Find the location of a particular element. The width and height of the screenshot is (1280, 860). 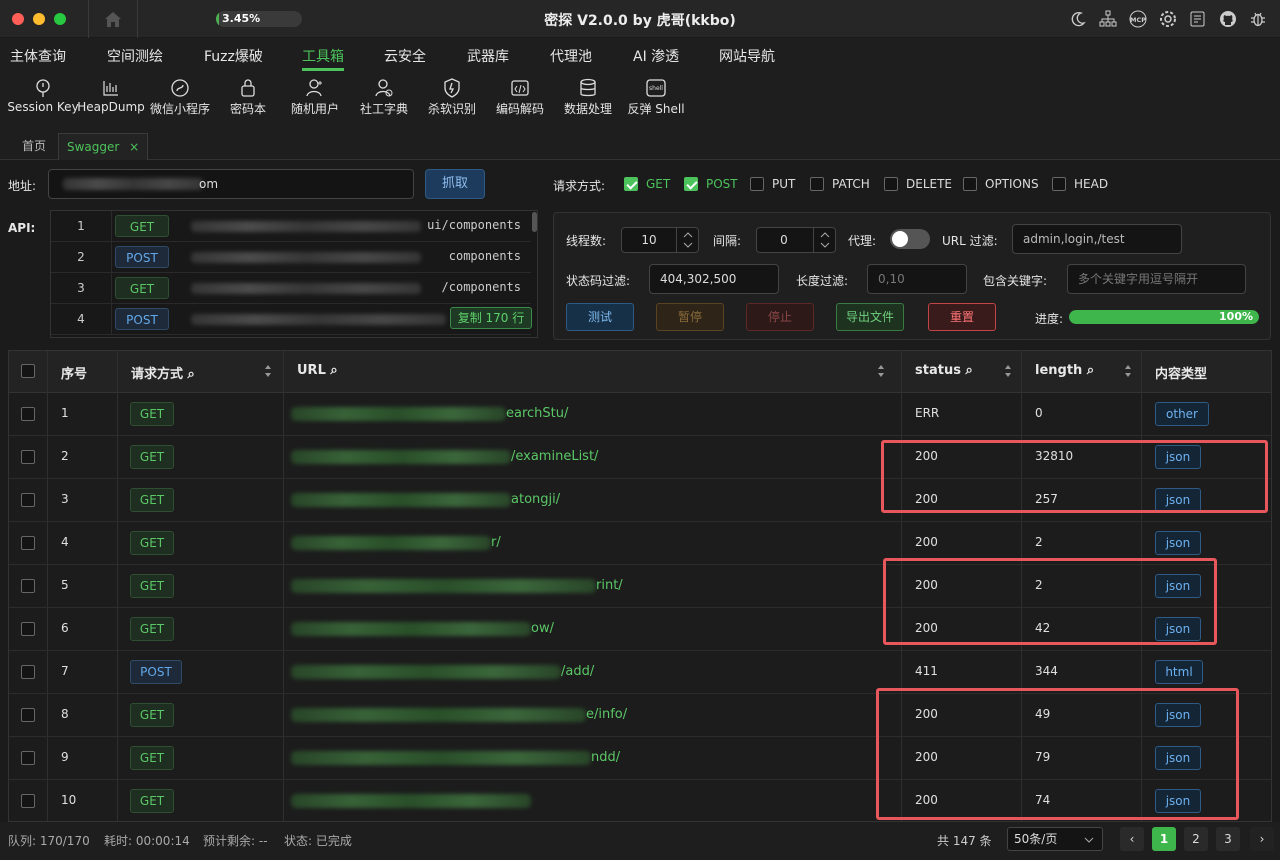

status-code: 411 is located at coordinates (926, 671).